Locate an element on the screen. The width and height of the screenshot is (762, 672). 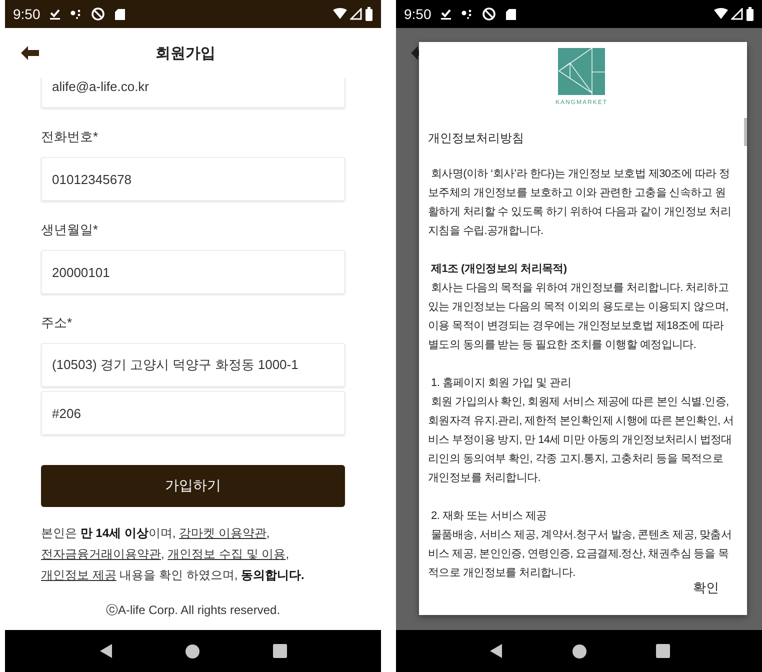
agreement-text: 본인은 만 14세 이상이며, 강마켓 이용약관, 전자금융거래이용약관, 개인정보 수집 및 이용, 개인정보 제공 내용을 확인 하였으며, 동의합니다. is located at coordinates (173, 554).